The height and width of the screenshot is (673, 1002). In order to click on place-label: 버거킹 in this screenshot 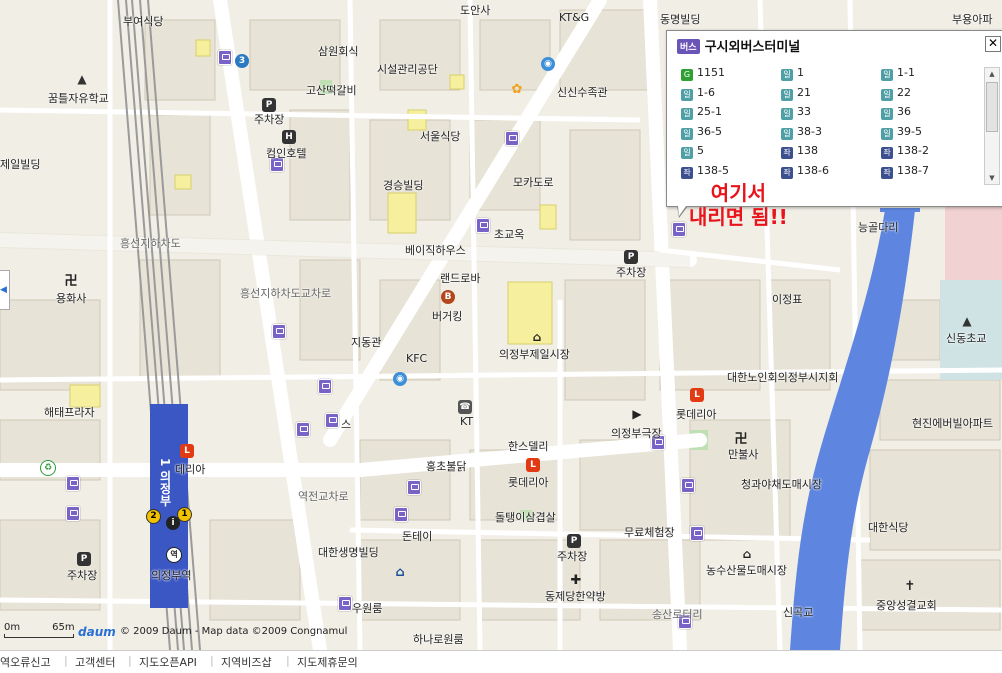, I will do `click(447, 316)`.